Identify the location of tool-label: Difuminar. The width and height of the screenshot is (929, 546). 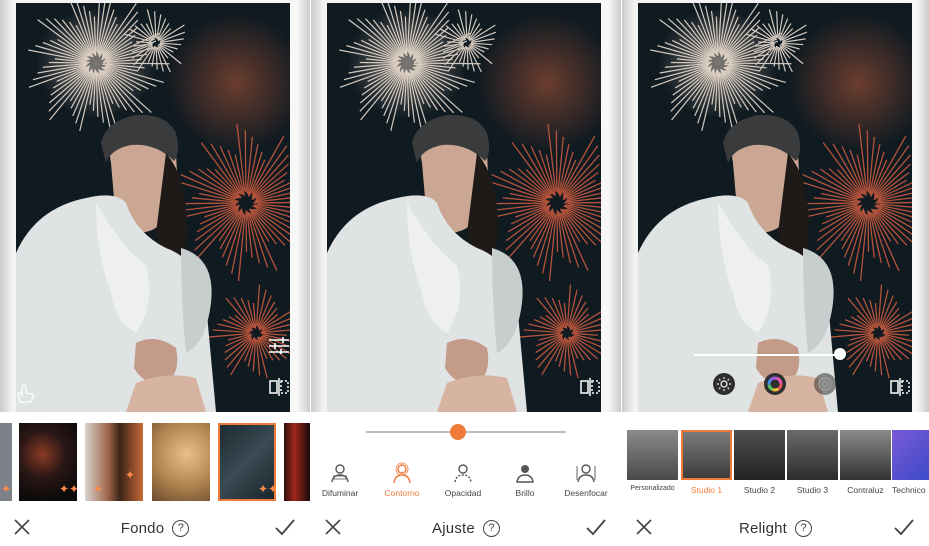
(340, 493).